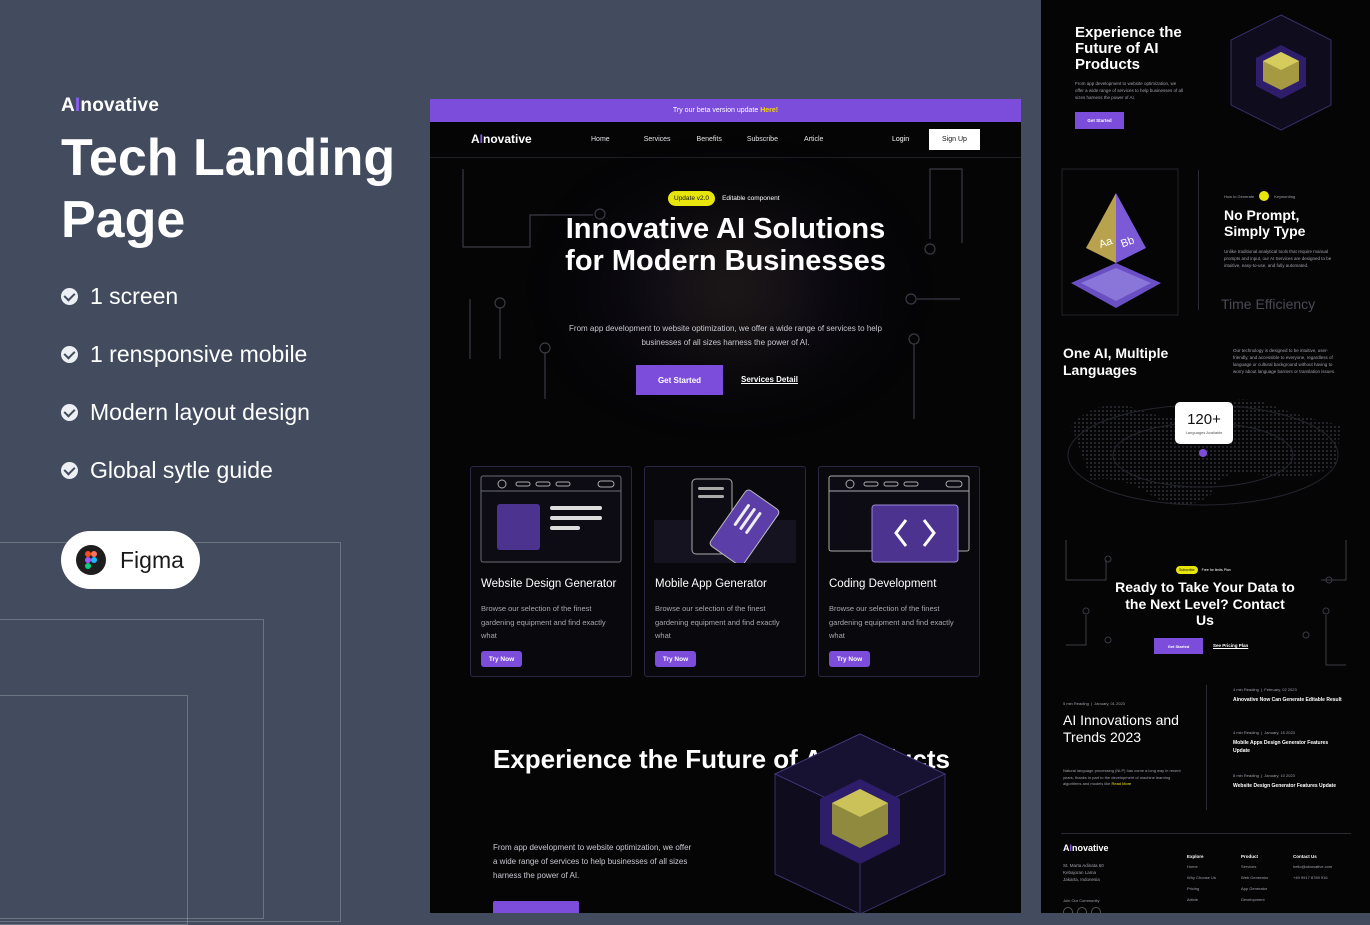 Image resolution: width=1370 pixels, height=925 pixels. I want to click on card-title: Website Design Generator, so click(549, 584).